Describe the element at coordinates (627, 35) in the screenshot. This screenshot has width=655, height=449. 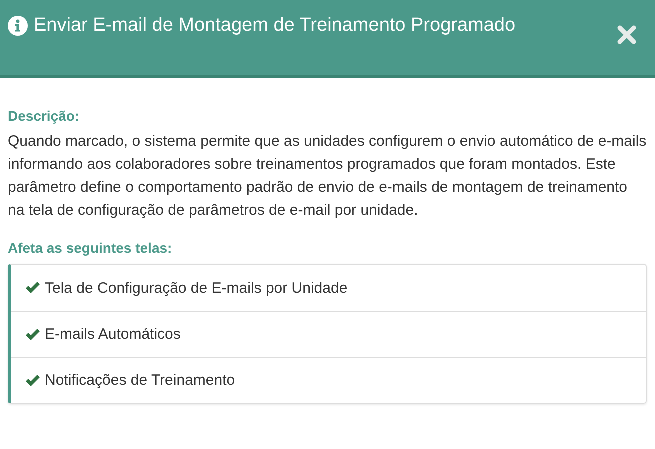
I see `close-button` at that location.